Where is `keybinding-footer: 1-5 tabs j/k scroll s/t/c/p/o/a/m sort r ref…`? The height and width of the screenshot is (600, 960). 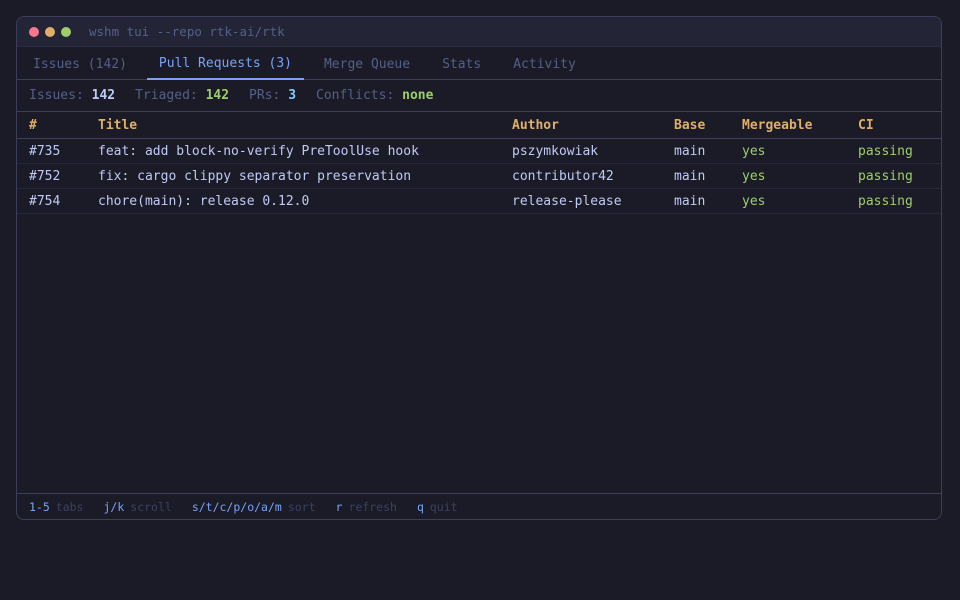 keybinding-footer: 1-5 tabs j/k scroll s/t/c/p/o/a/m sort r ref… is located at coordinates (479, 506).